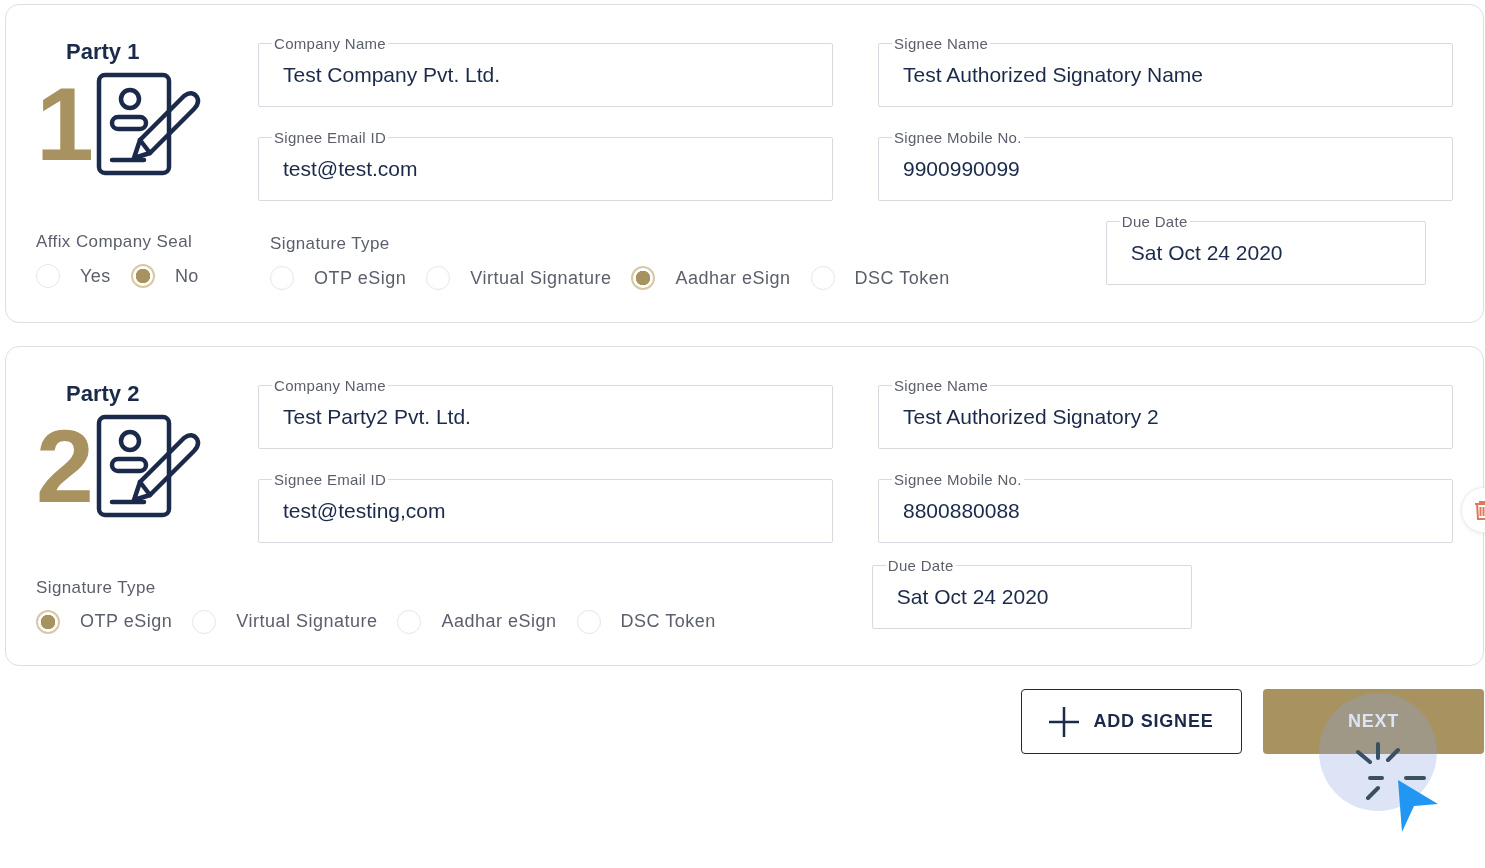 The image size is (1485, 868). What do you see at coordinates (65, 124) in the screenshot?
I see `party-number: 1` at bounding box center [65, 124].